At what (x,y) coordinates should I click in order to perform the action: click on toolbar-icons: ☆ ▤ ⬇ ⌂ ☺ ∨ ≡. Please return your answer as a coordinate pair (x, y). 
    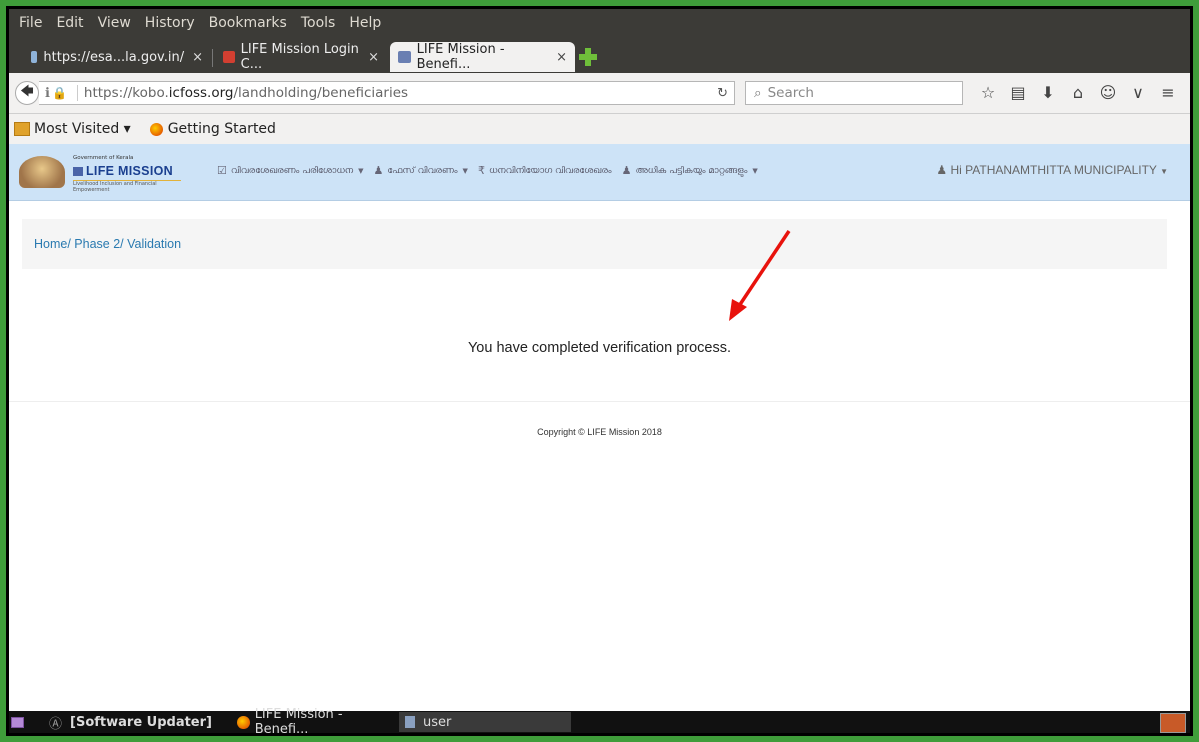
    Looking at the image, I should click on (1078, 92).